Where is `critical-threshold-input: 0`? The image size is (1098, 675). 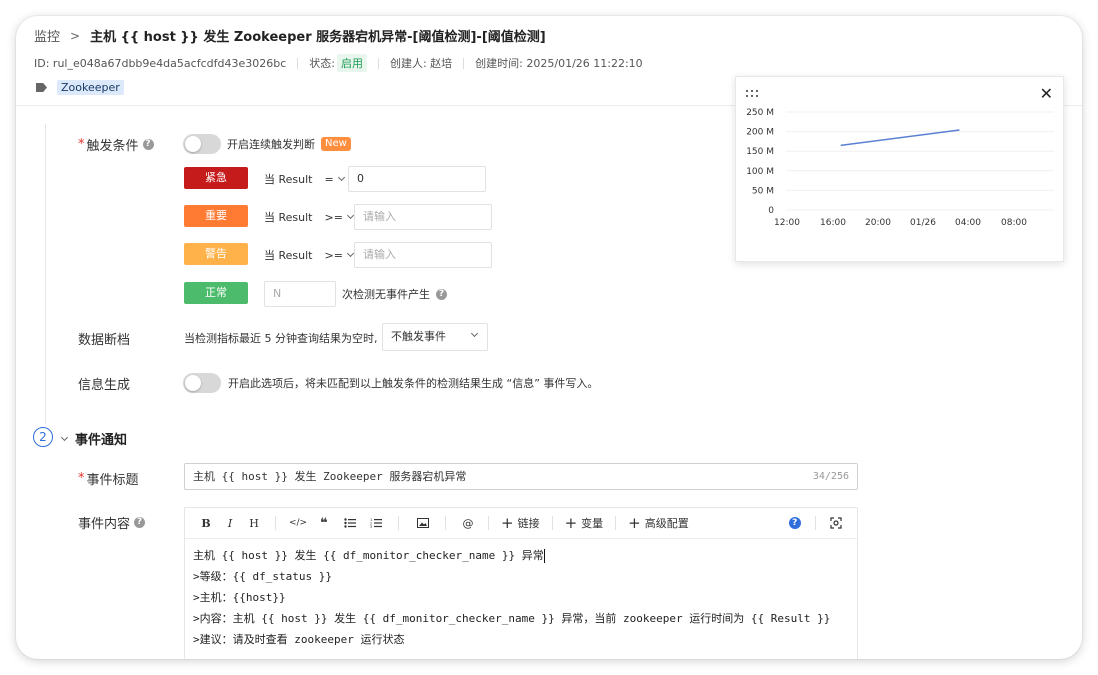
critical-threshold-input: 0 is located at coordinates (417, 179).